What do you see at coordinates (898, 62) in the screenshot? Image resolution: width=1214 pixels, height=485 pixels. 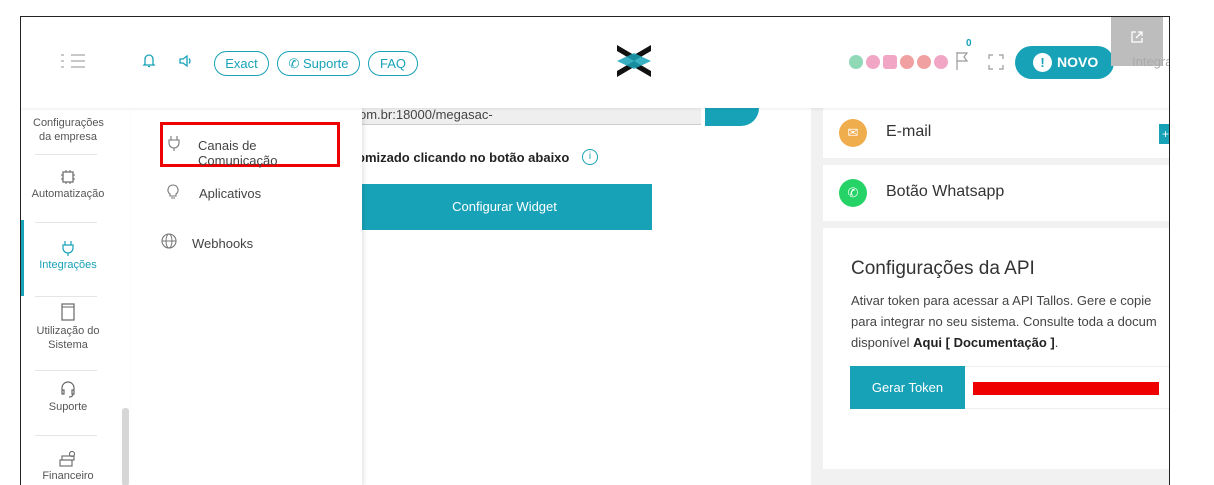 I see `channel-status-icons` at bounding box center [898, 62].